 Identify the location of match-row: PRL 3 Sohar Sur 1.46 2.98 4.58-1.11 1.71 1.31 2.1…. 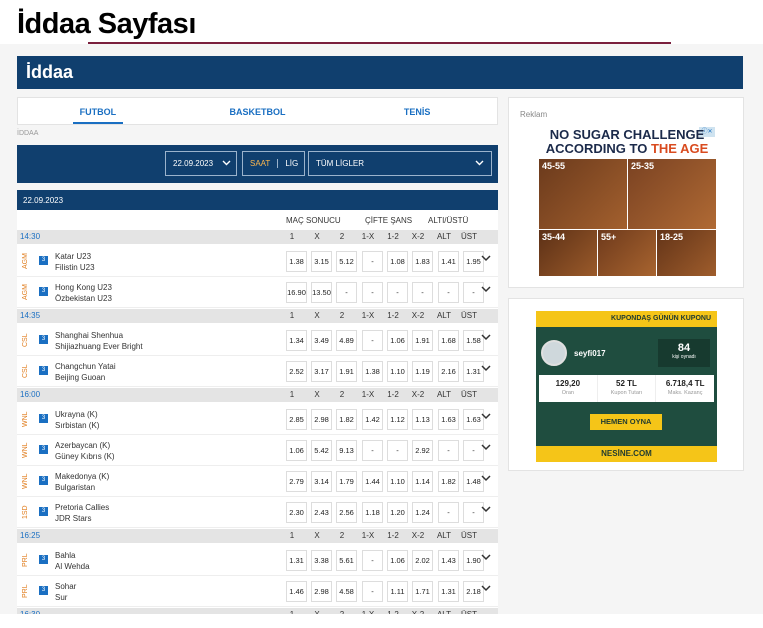
(257, 591).